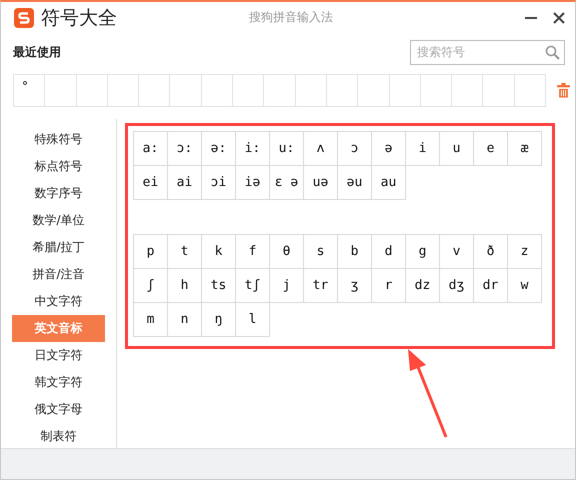  Describe the element at coordinates (287, 286) in the screenshot. I see `symbol-key: j` at that location.